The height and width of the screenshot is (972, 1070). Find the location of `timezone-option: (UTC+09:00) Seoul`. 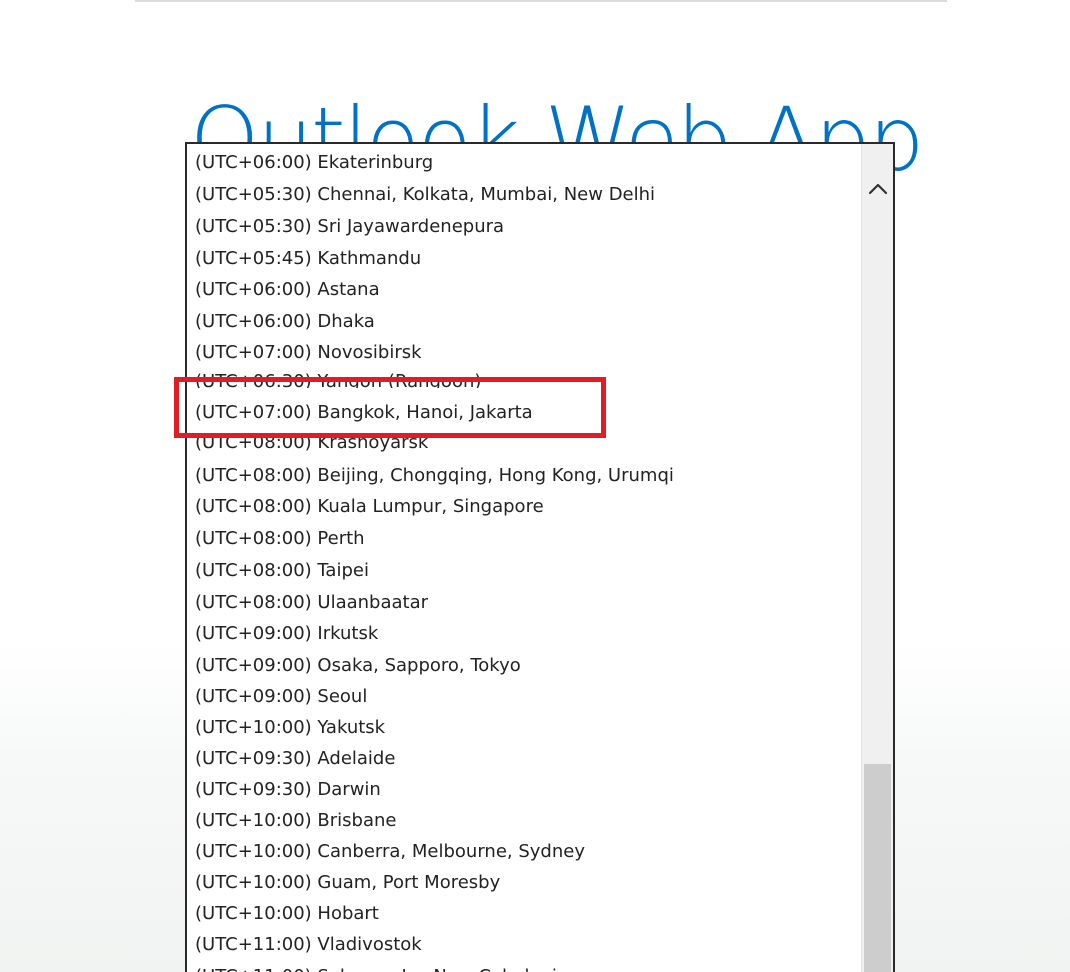

timezone-option: (UTC+09:00) Seoul is located at coordinates (281, 696).